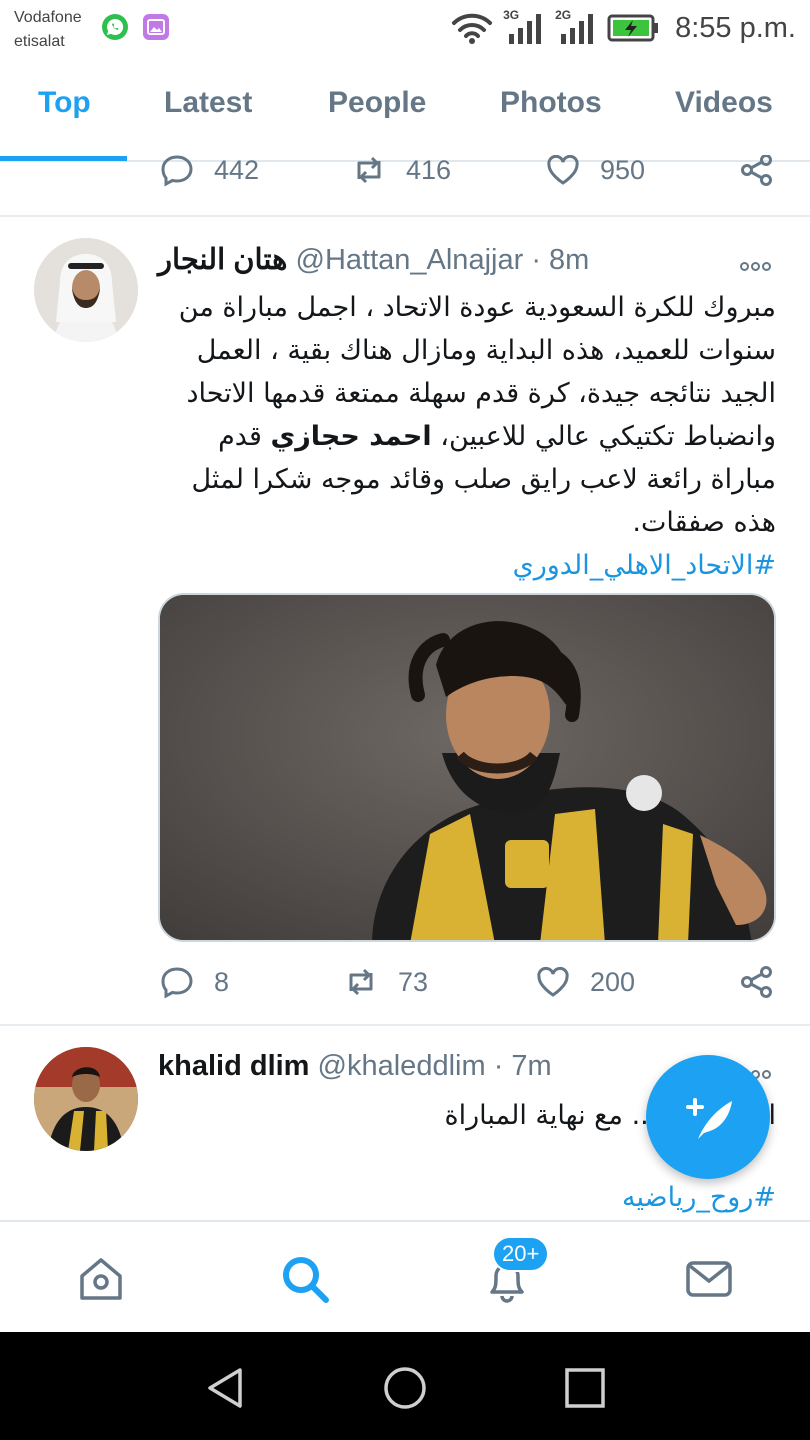  Describe the element at coordinates (48, 30) in the screenshot. I see `carrier-name: Vodafone etisalat` at that location.